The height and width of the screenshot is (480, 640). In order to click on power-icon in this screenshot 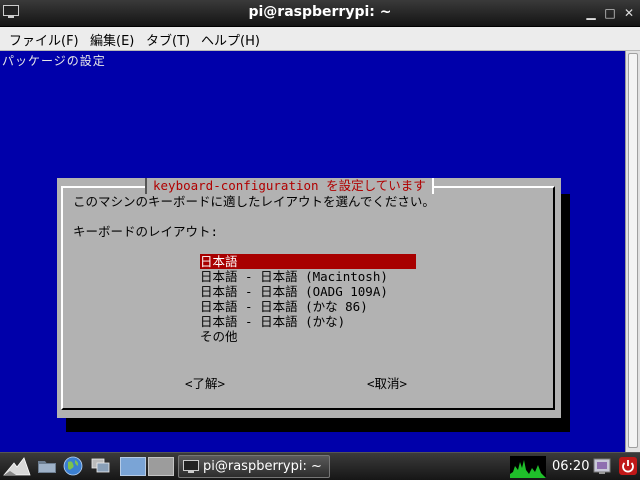, I will do `click(628, 466)`.